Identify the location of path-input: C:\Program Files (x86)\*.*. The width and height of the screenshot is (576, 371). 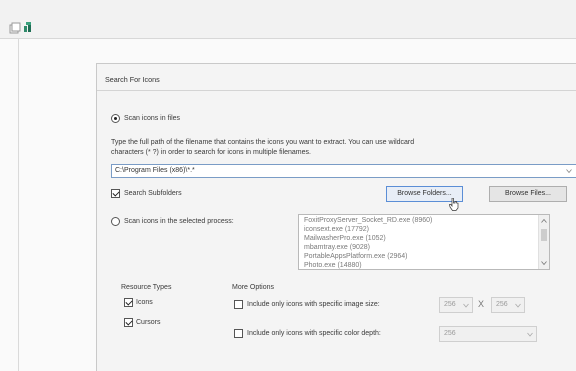
(343, 171).